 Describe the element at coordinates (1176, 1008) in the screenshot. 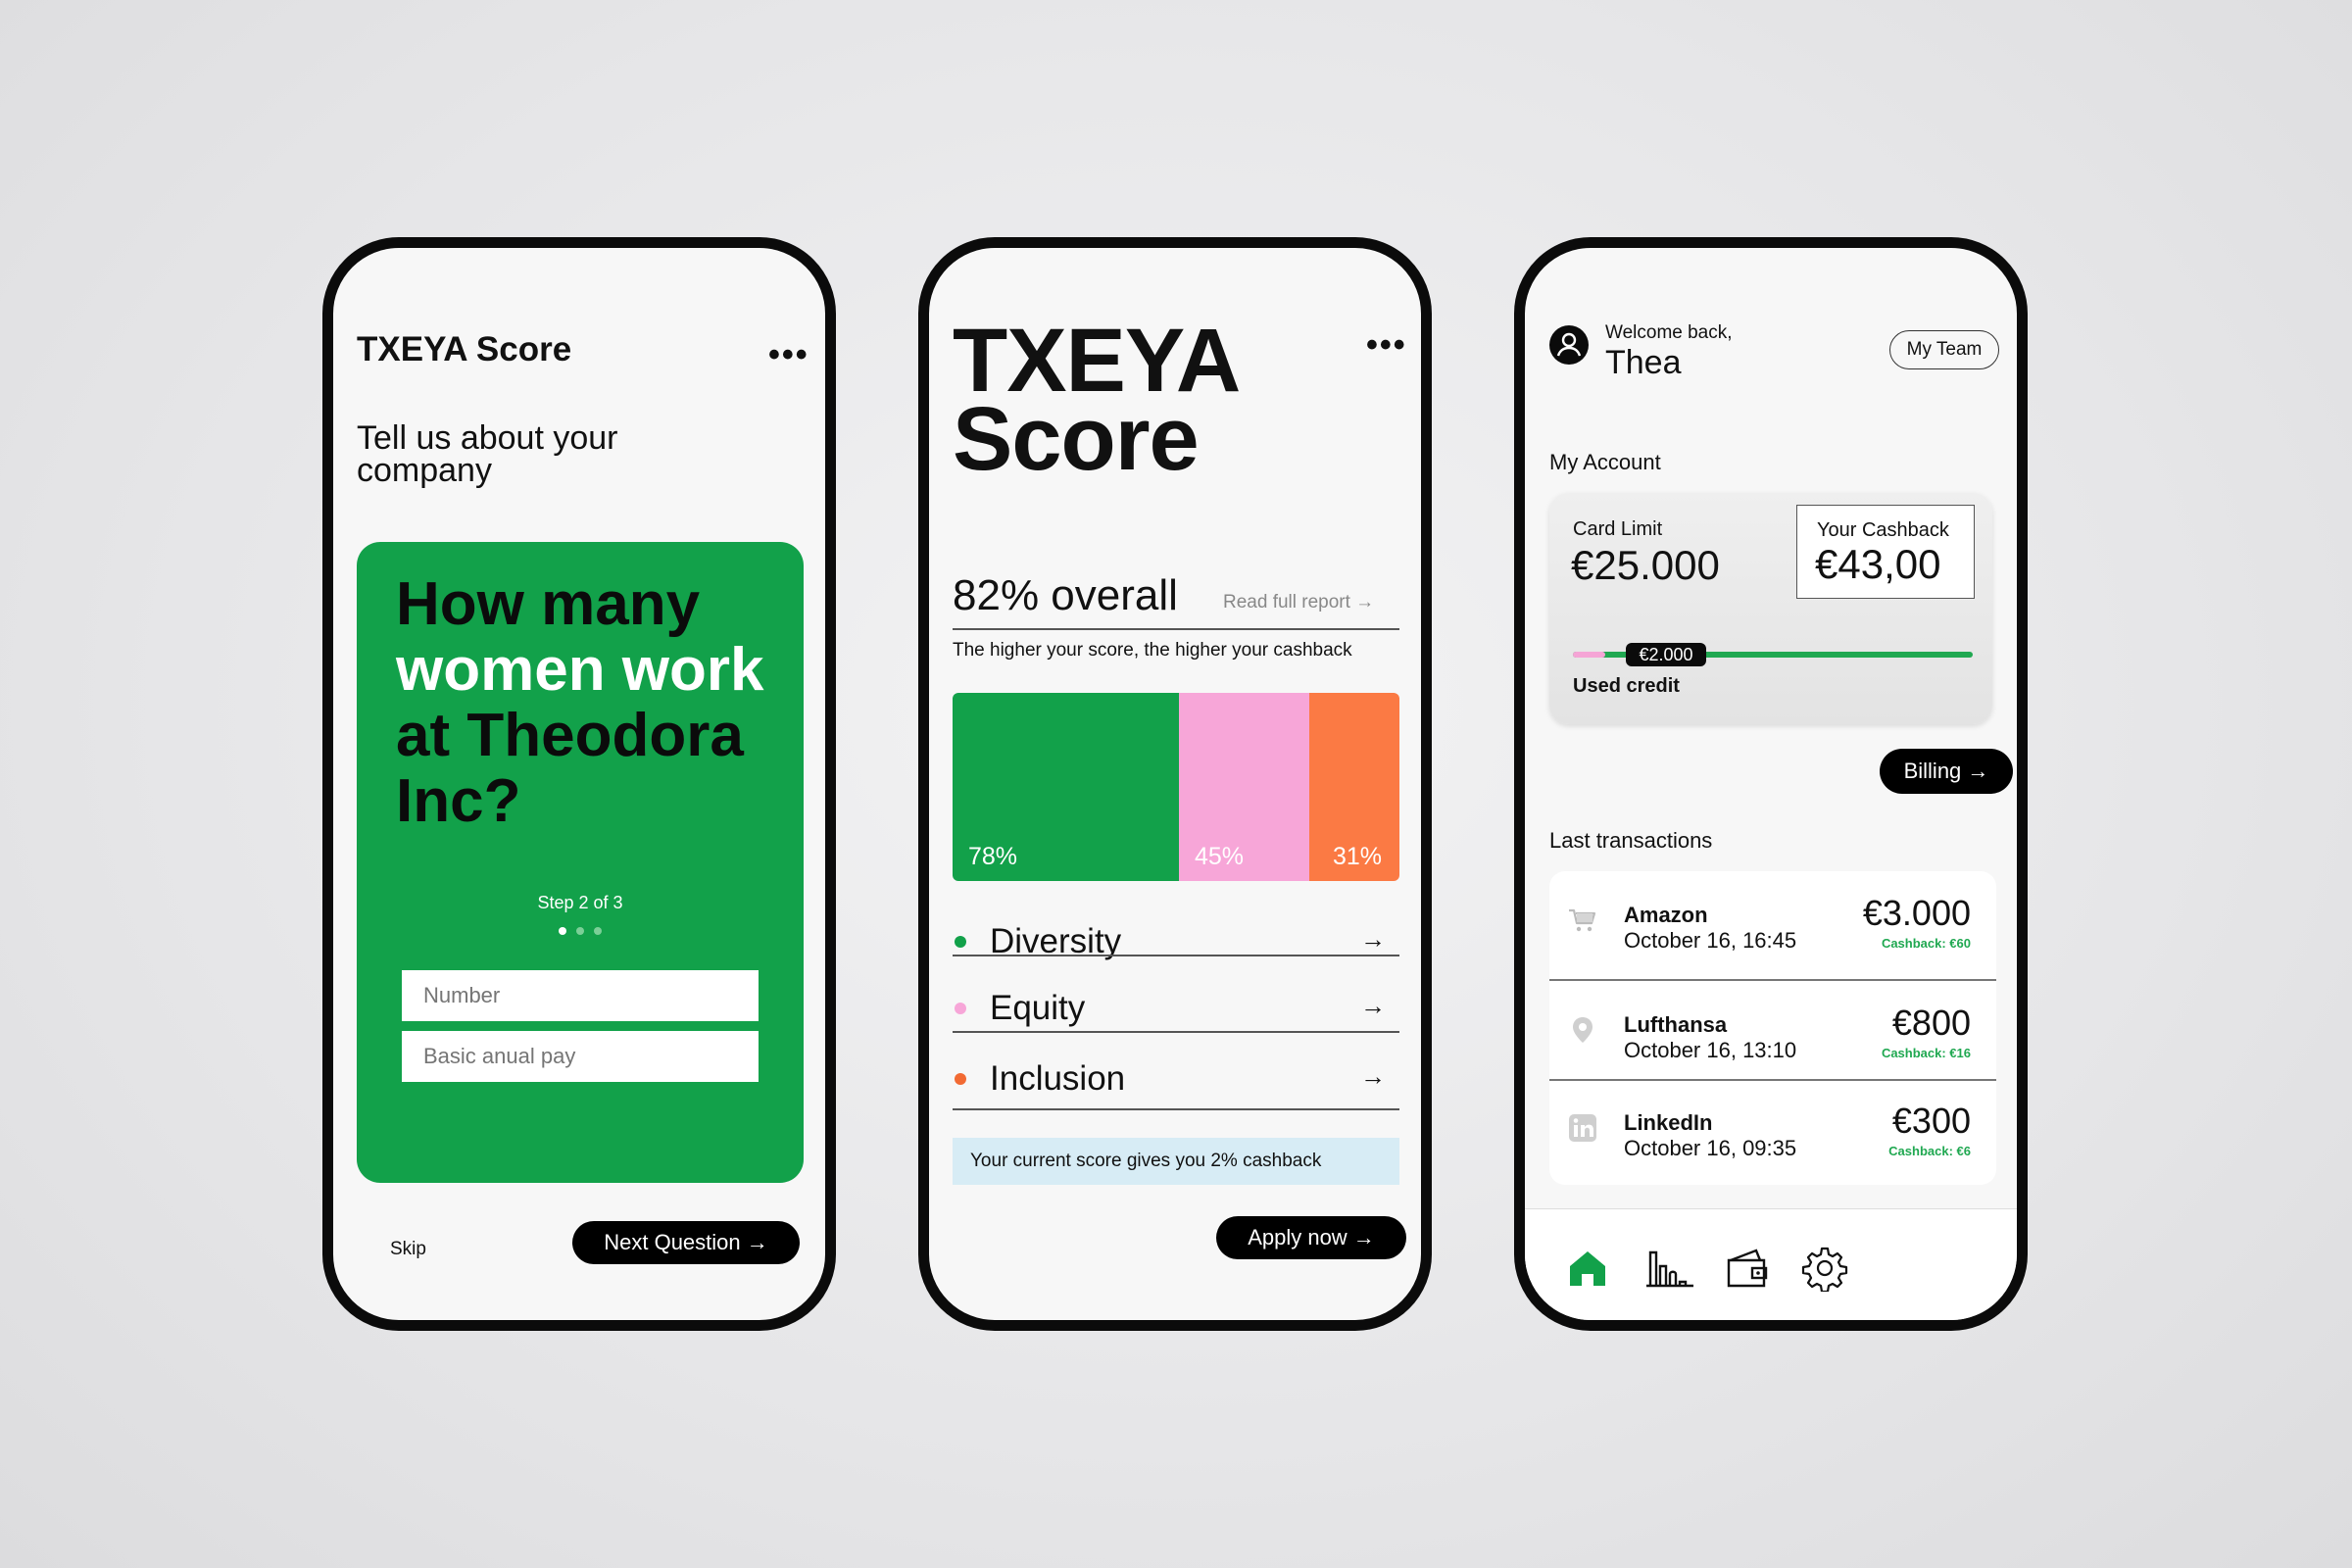

I see `row-equity: Equity →` at that location.